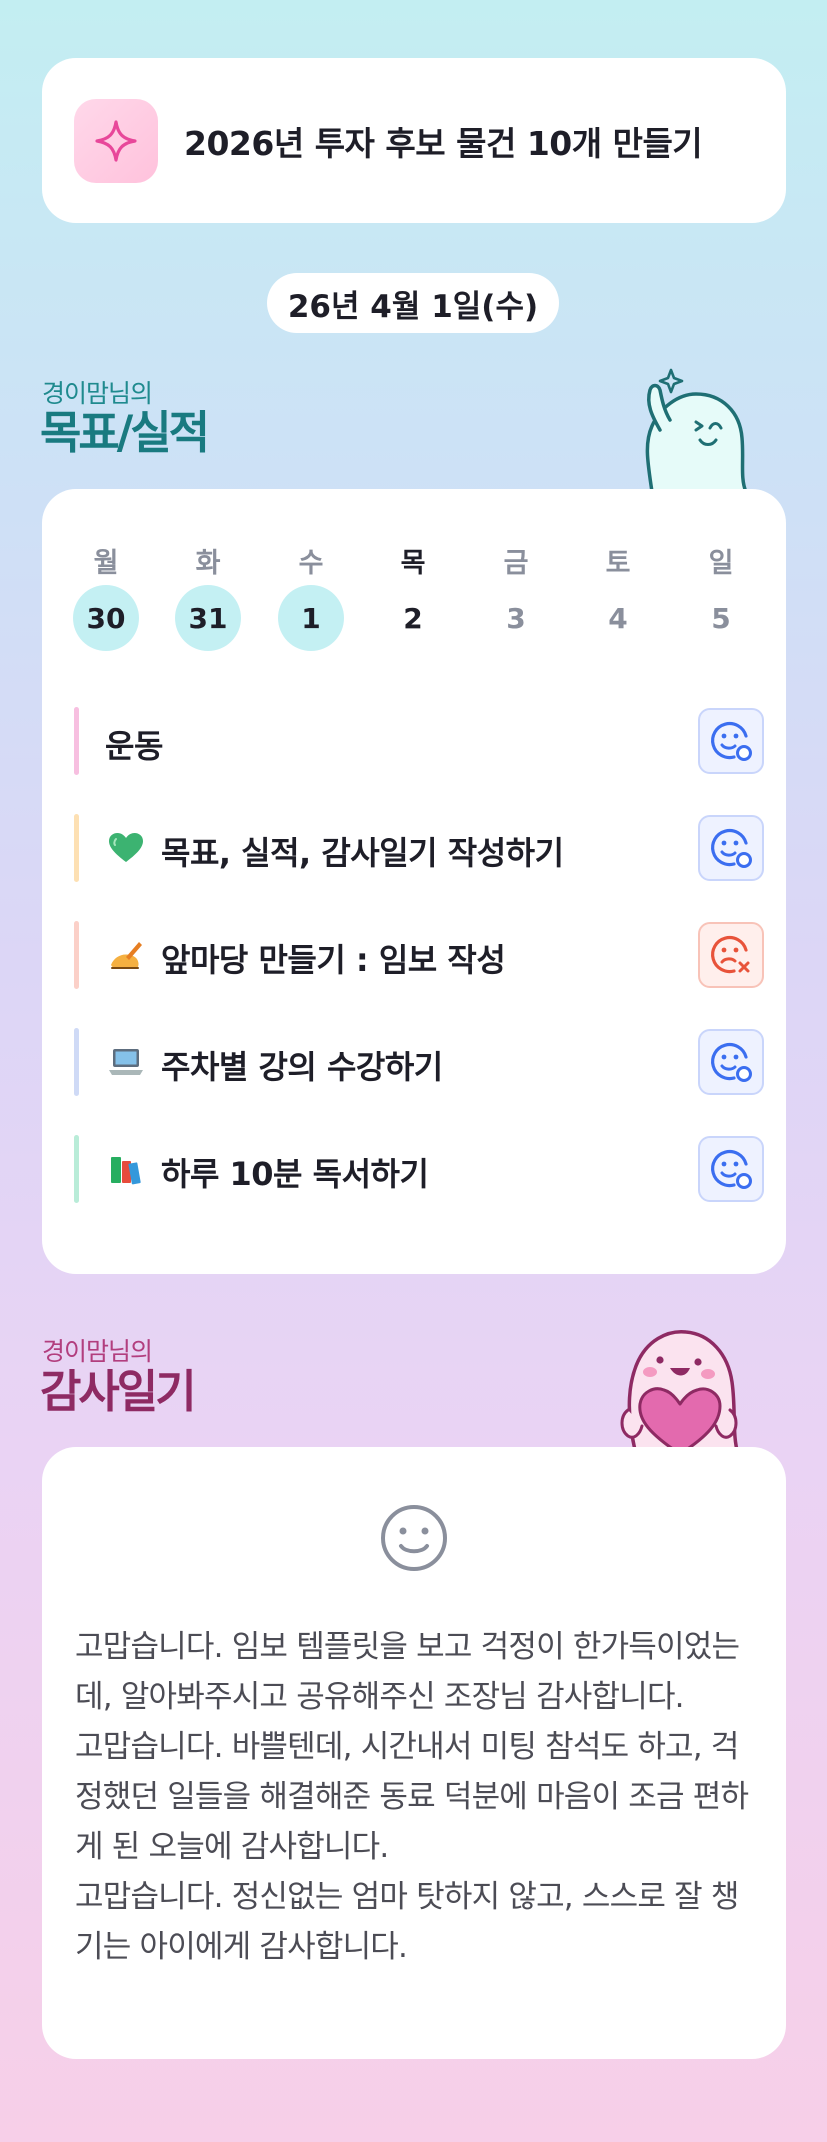 The height and width of the screenshot is (2142, 827). Describe the element at coordinates (413, 303) in the screenshot. I see `date-pill: 26년 4월 1일(수)` at that location.